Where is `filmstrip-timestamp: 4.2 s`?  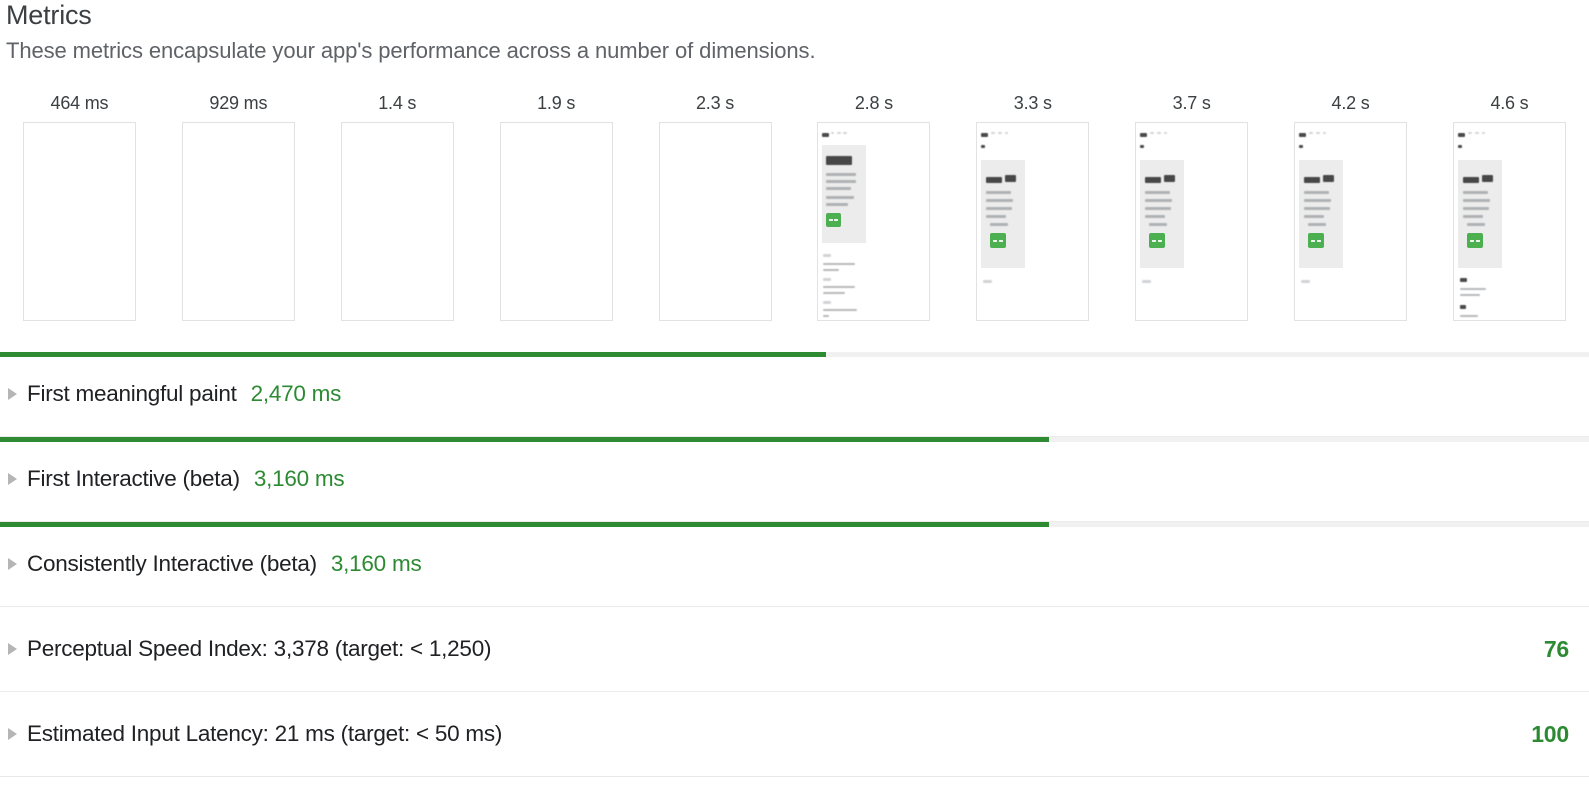
filmstrip-timestamp: 4.2 s is located at coordinates (1350, 103).